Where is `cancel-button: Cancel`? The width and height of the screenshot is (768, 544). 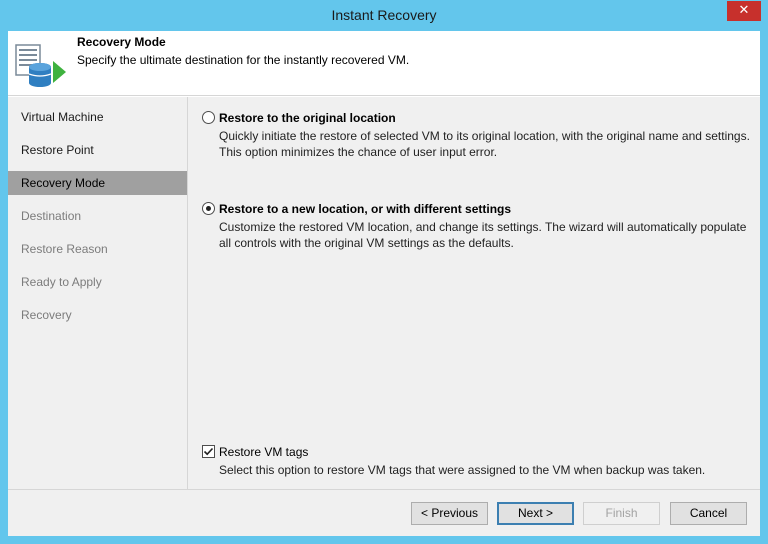 cancel-button: Cancel is located at coordinates (708, 513).